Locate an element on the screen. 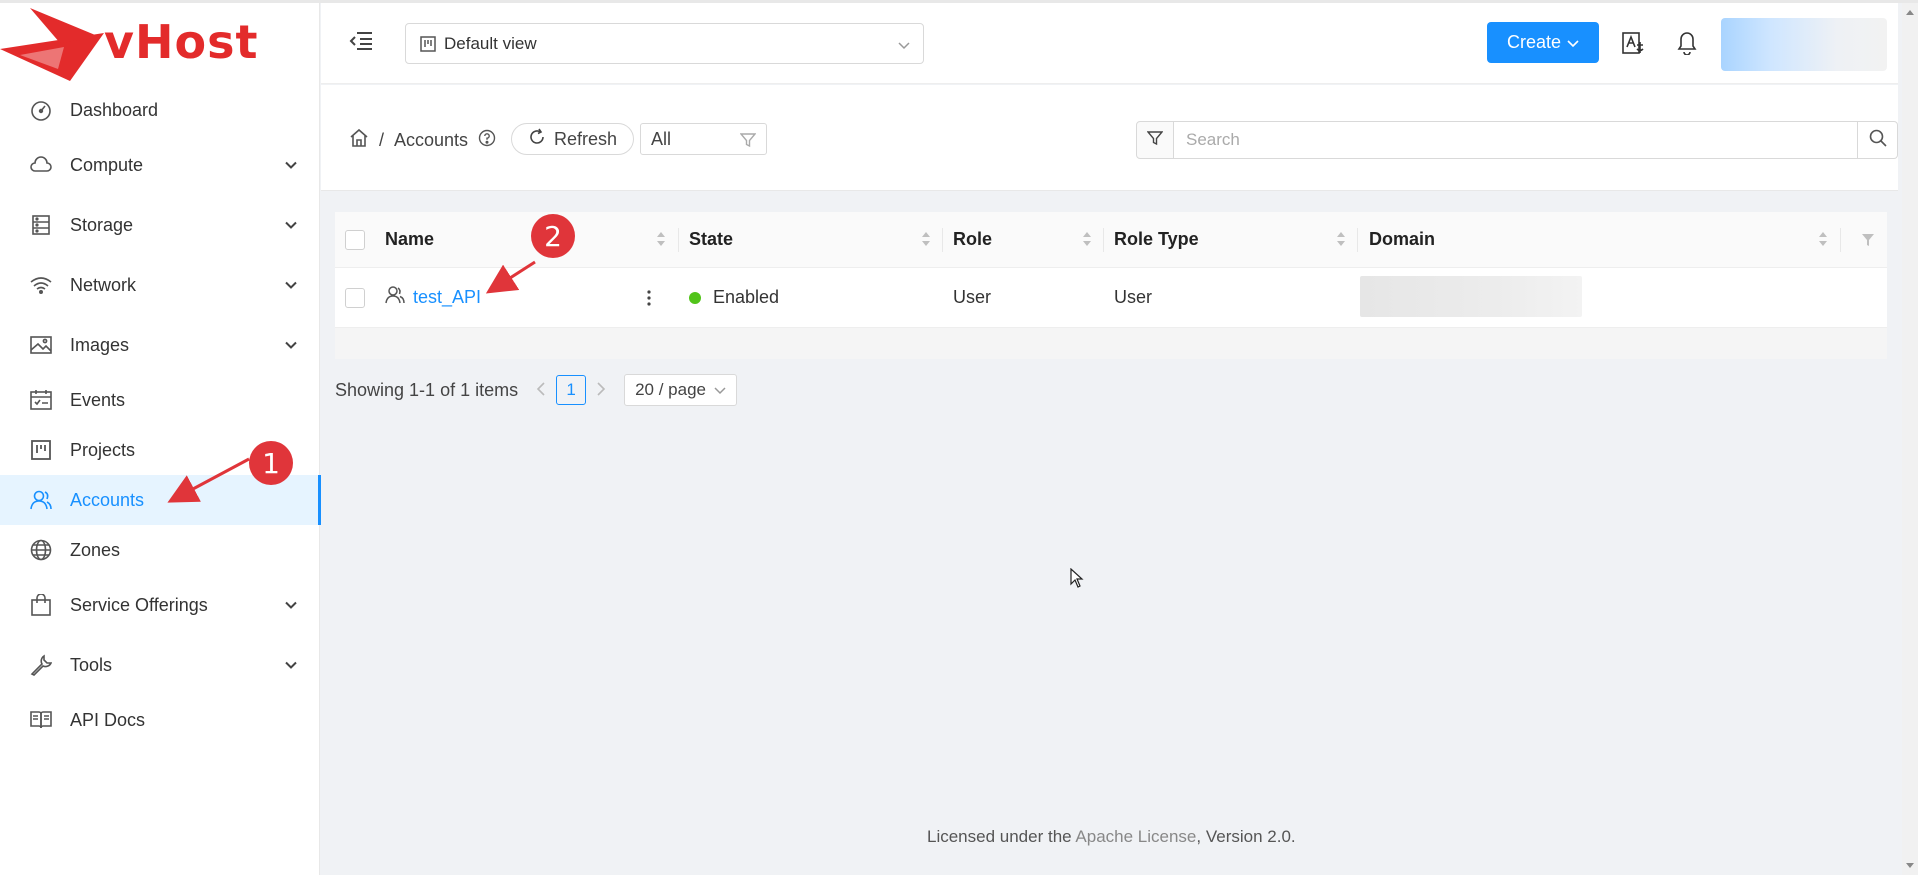  logo-mark-icon is located at coordinates (52, 44).